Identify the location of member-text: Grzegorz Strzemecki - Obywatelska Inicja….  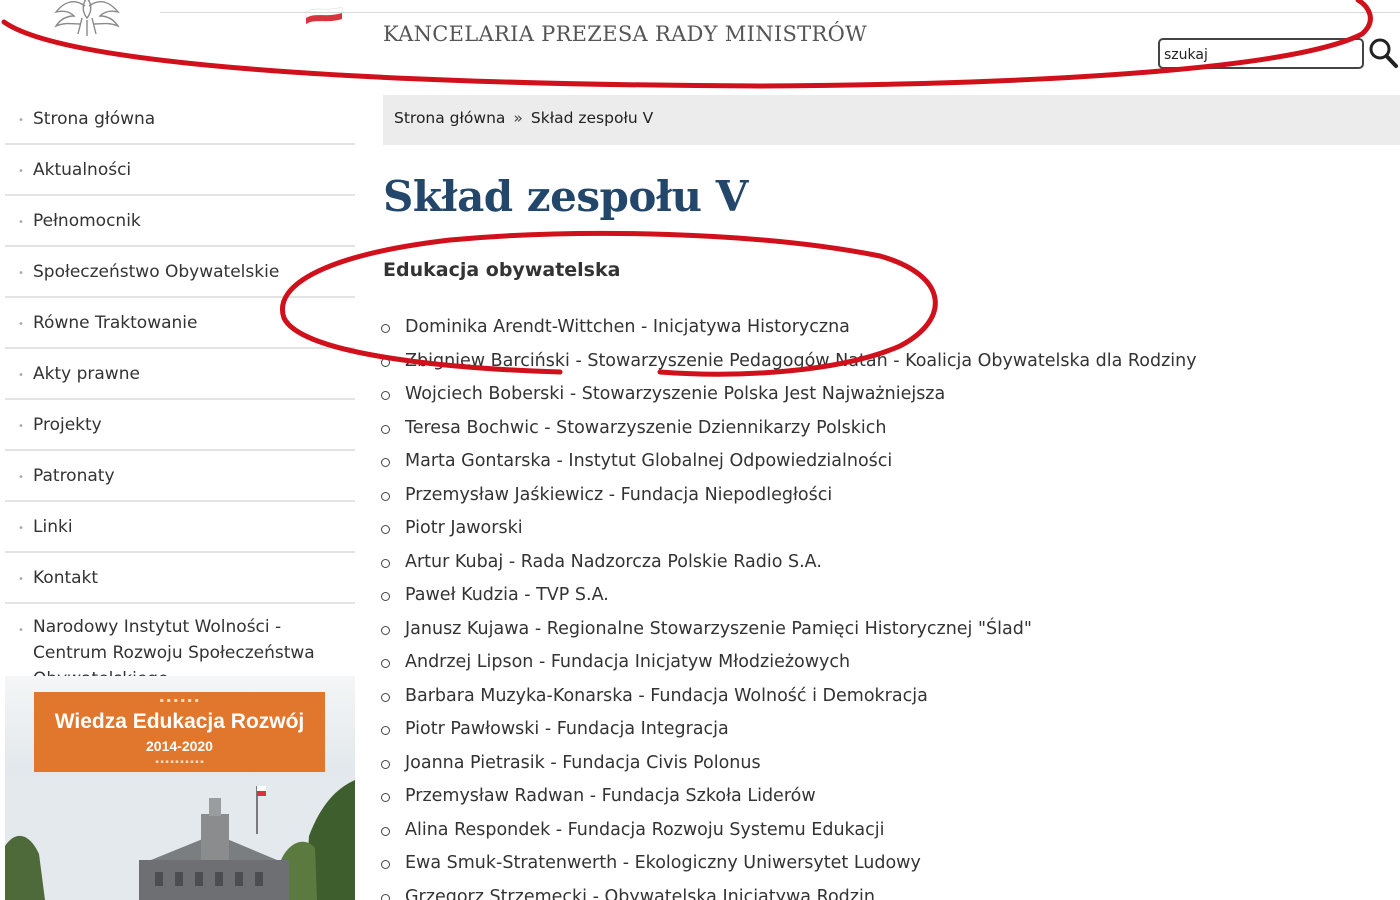
(640, 893).